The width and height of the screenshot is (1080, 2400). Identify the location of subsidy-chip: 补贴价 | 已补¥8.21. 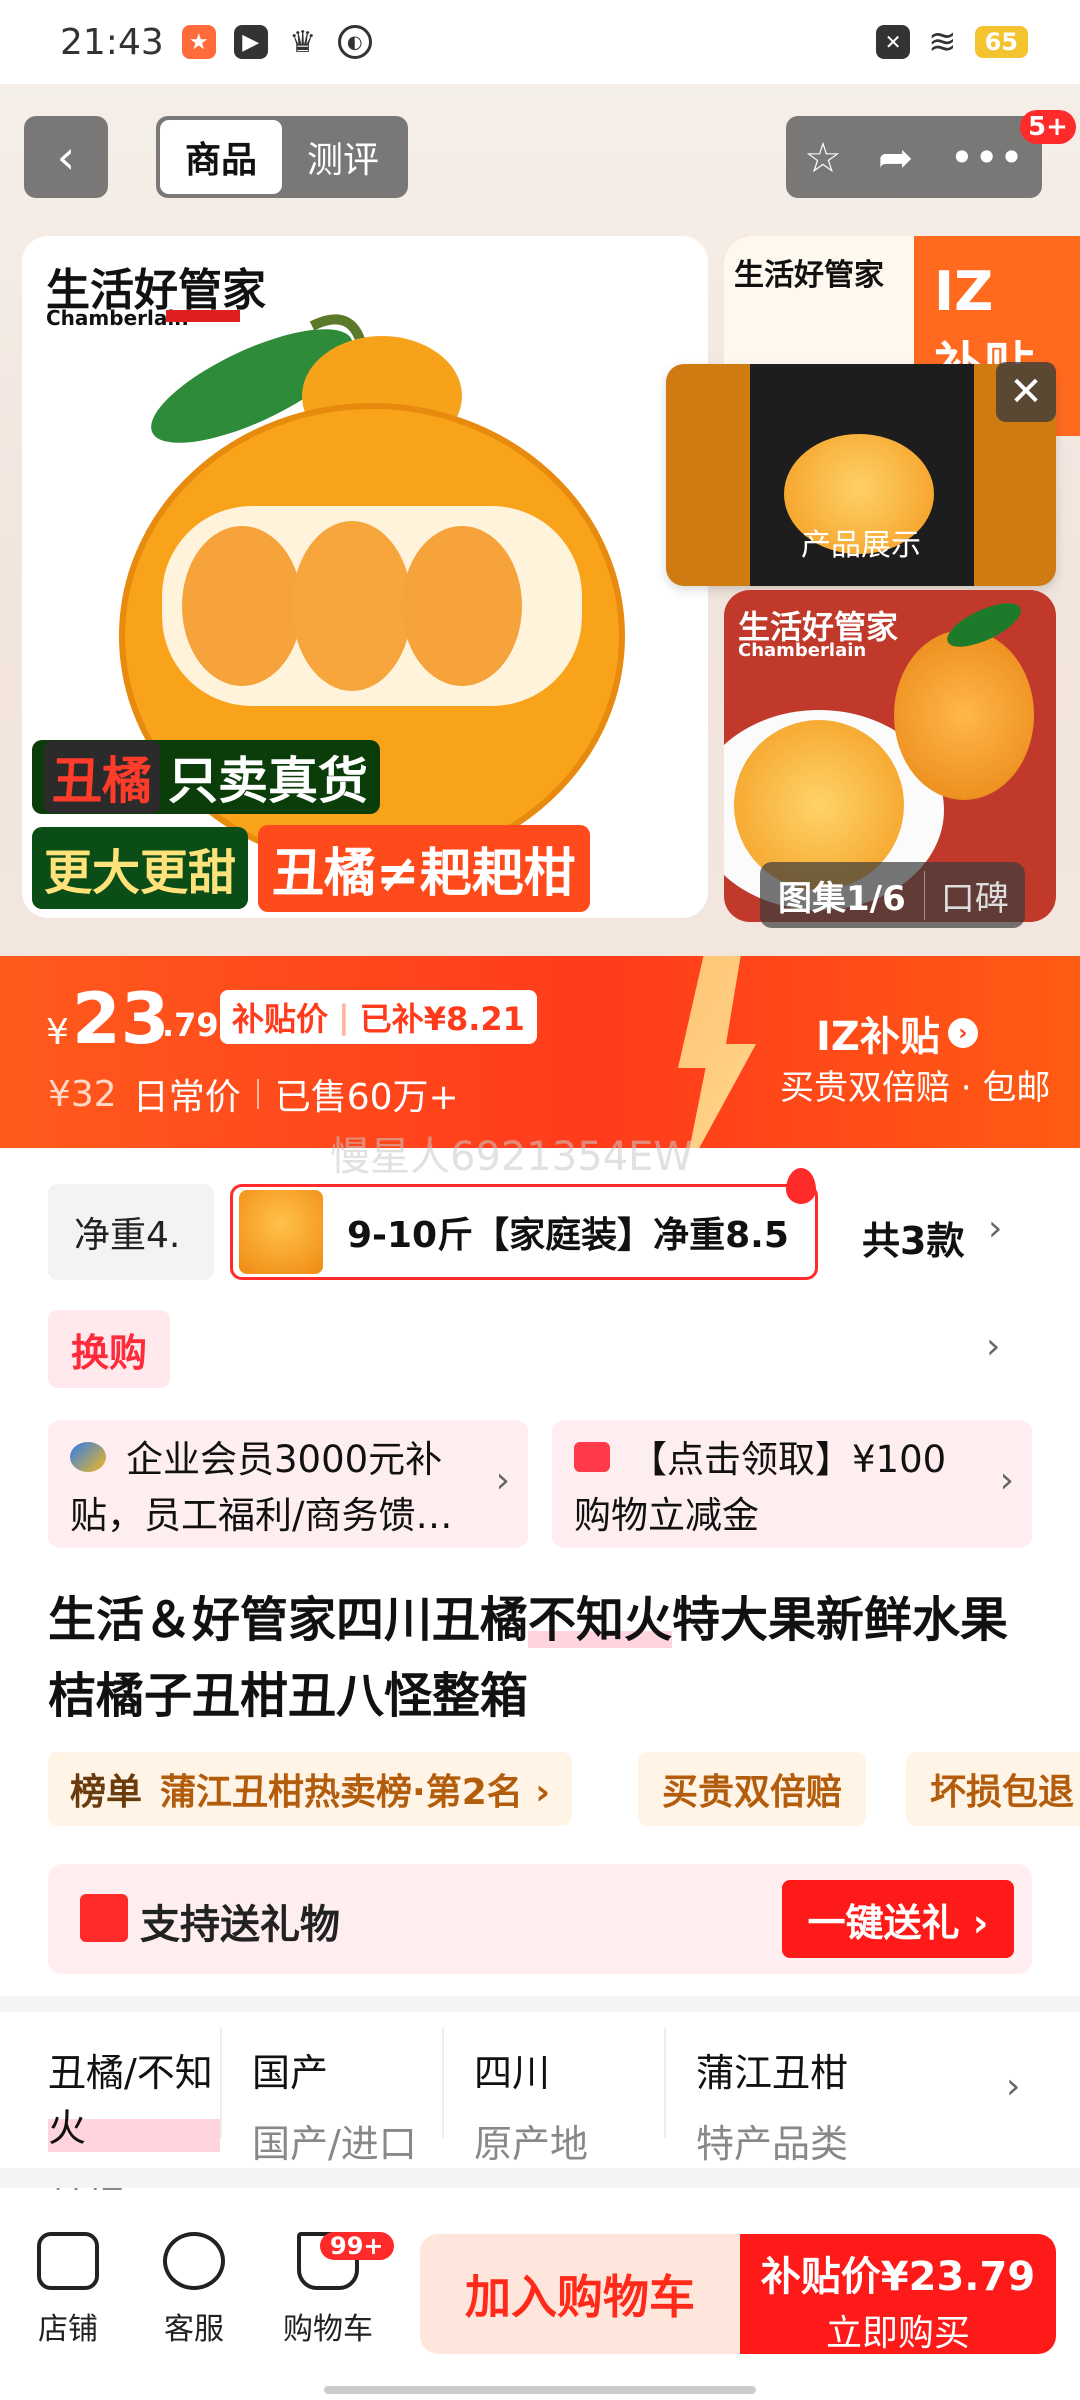
(378, 1017).